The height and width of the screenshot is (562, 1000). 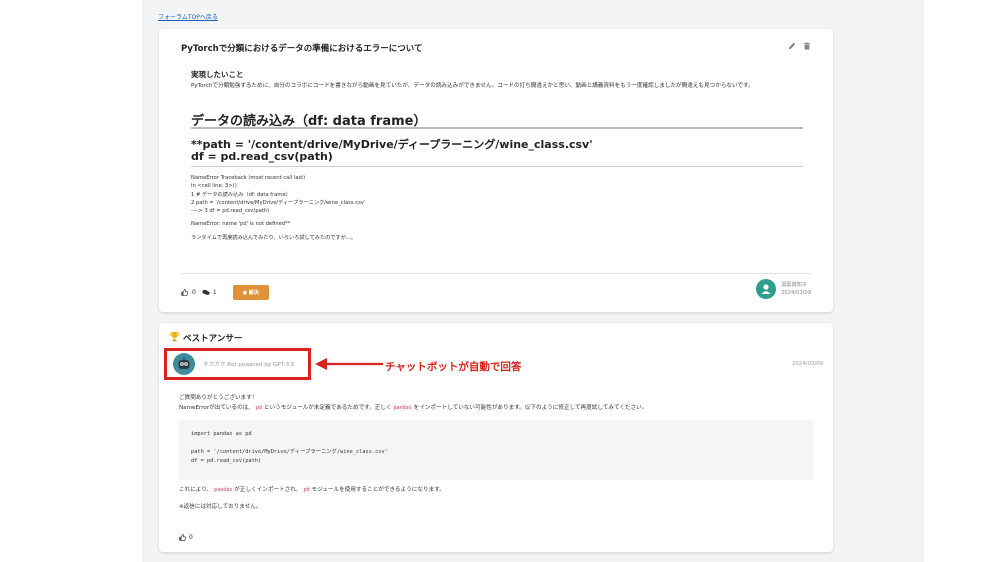 I want to click on code-line: df = pd.read_csv(path), so click(x=226, y=461).